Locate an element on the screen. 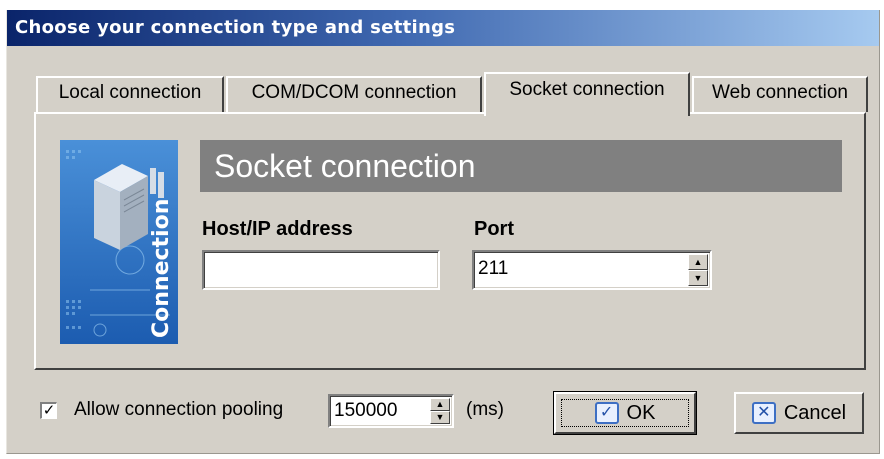  cancel-button: ✕ Cancel is located at coordinates (799, 413).